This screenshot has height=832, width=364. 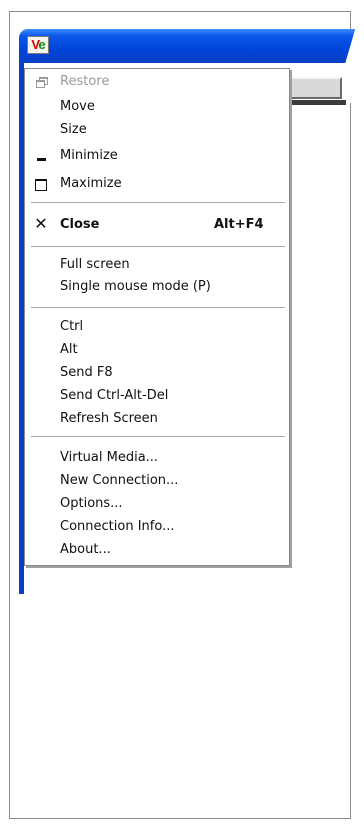 I want to click on menu-item-single-mouse-mode: Single mouse mode (P), so click(x=157, y=287).